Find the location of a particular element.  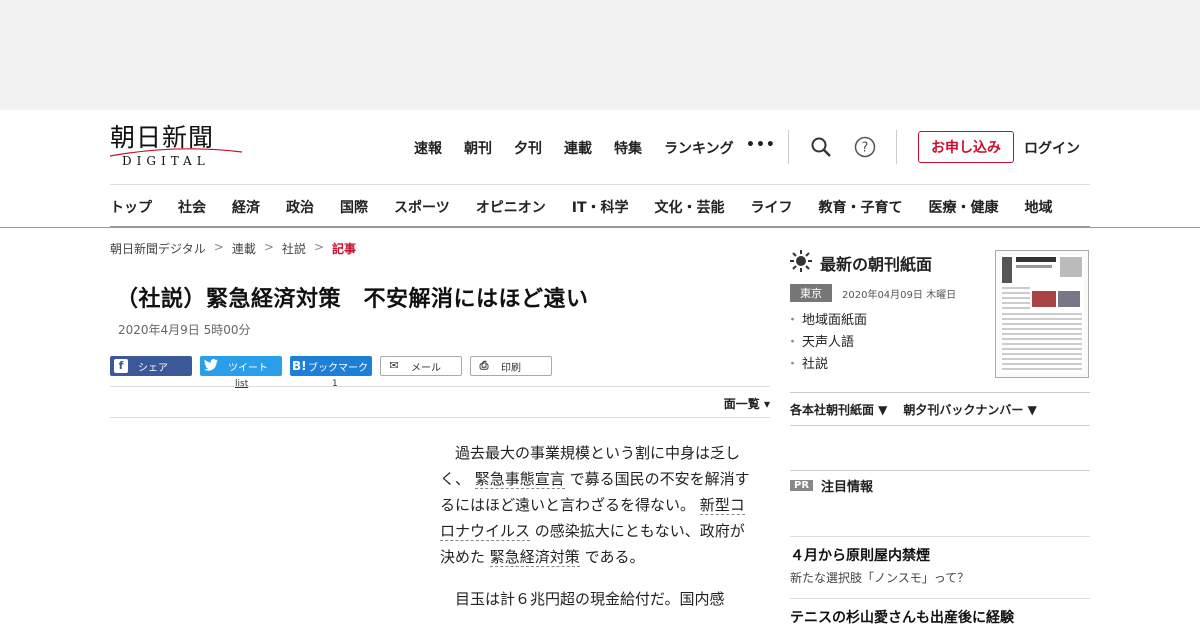

breadcrumb-home: 朝日新聞デジタル is located at coordinates (158, 248).